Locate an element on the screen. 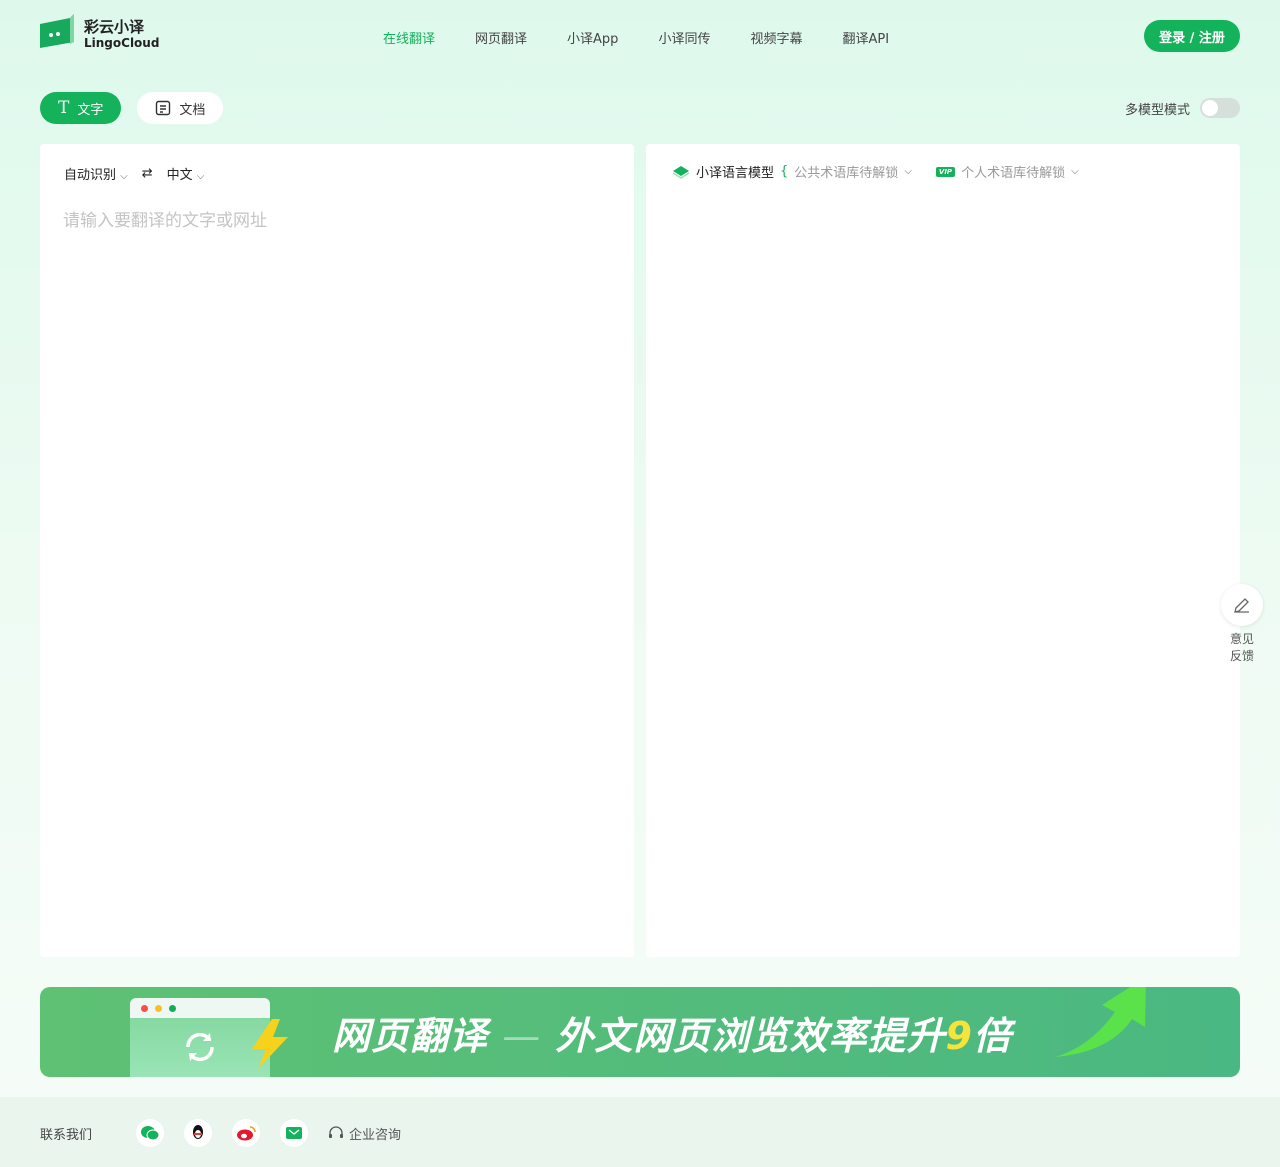  text-icon: T is located at coordinates (64, 108).